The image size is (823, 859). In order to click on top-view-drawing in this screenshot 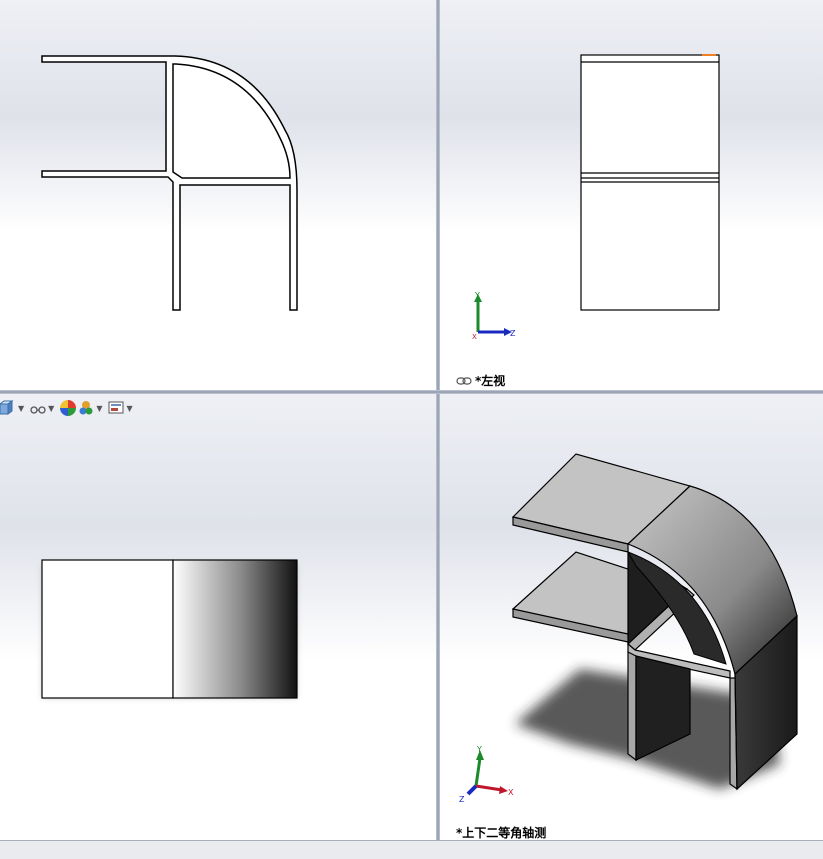, I will do `click(169, 629)`.